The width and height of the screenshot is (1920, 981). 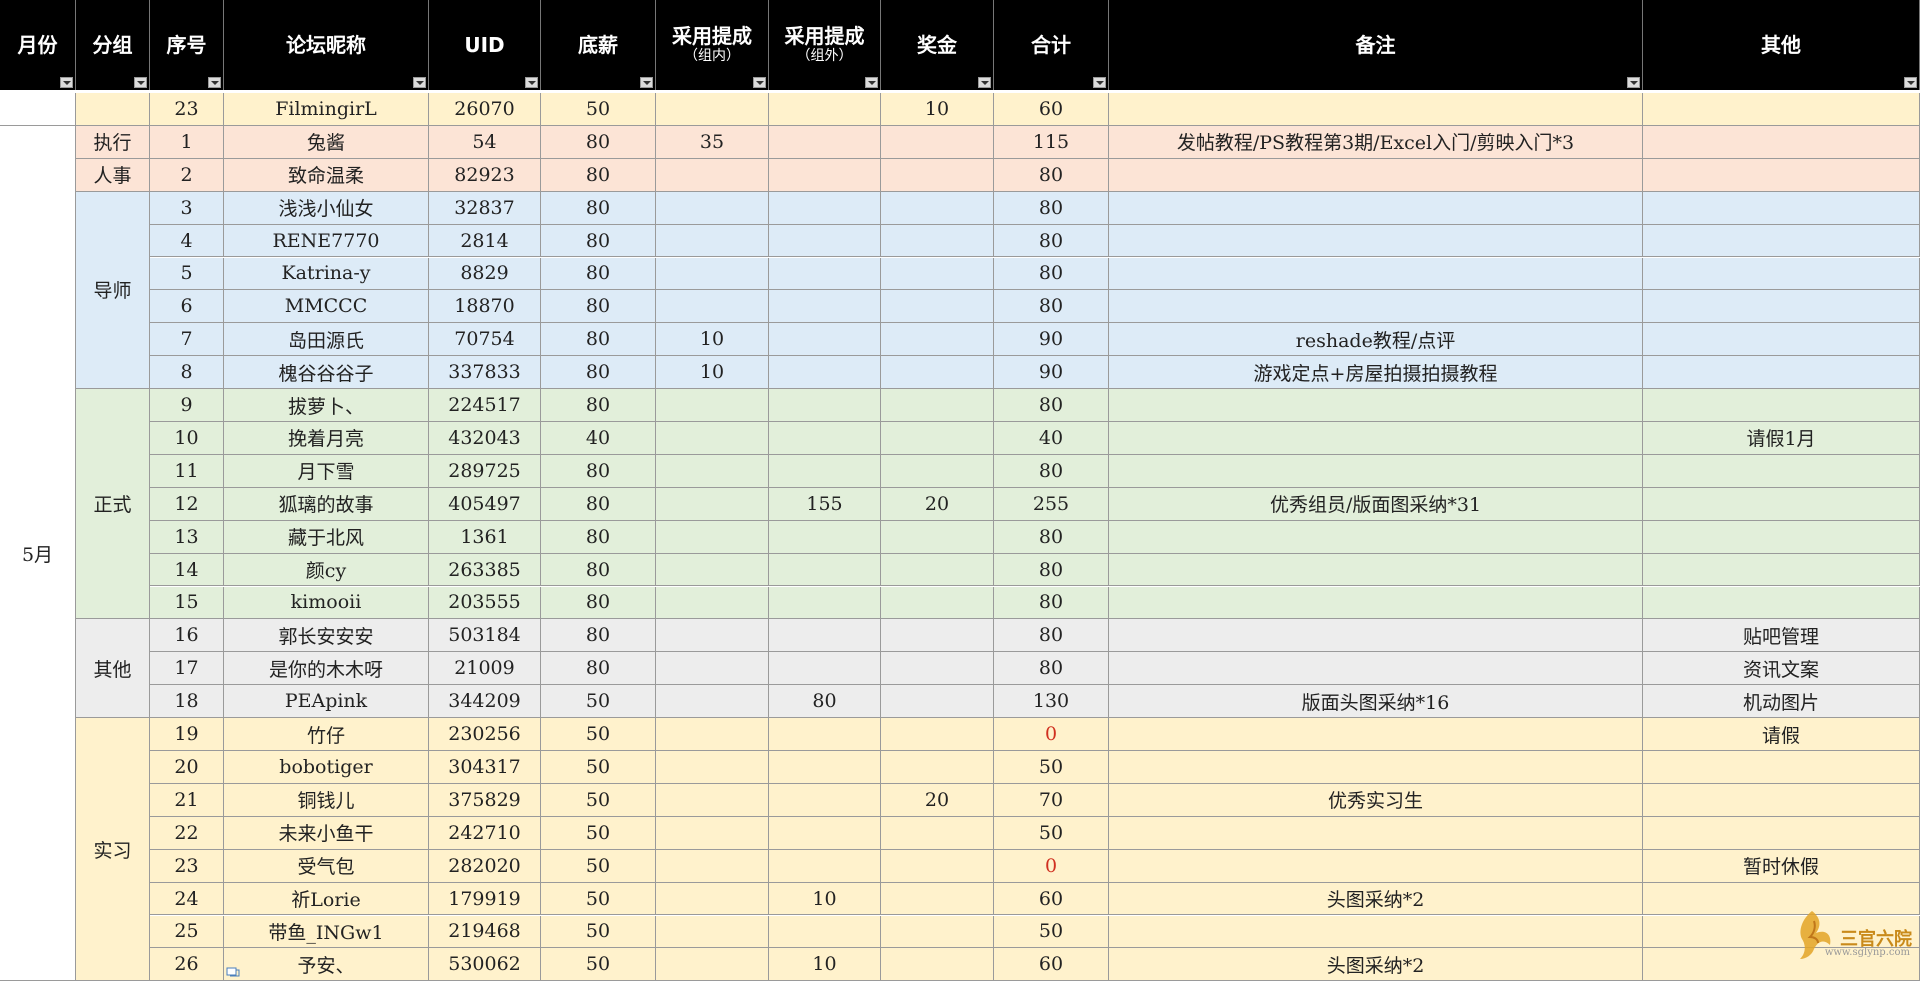 What do you see at coordinates (1376, 373) in the screenshot?
I see `cell-note: 游戏定点+房屋拍摄拍摄教程` at bounding box center [1376, 373].